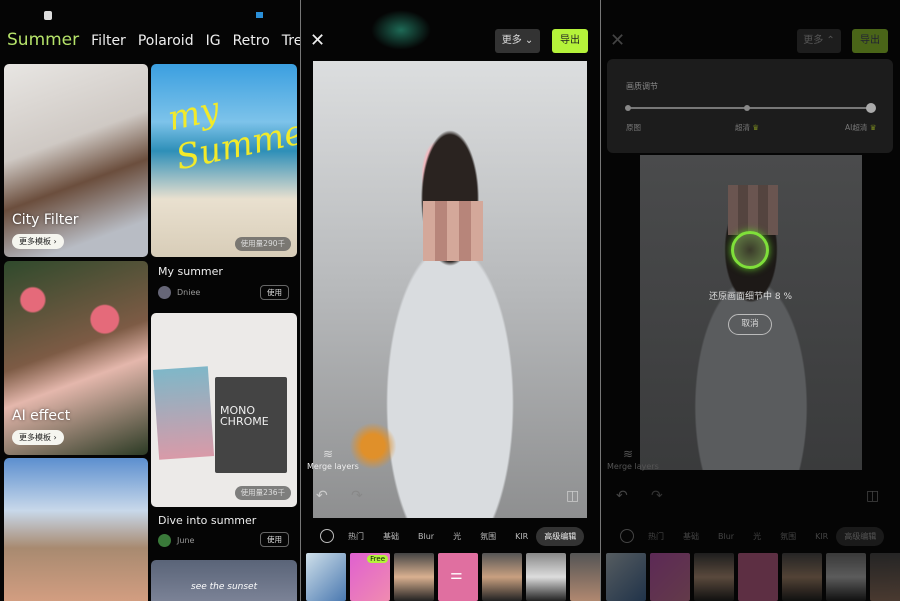  I want to click on usage-count-badge: 使用量236千, so click(262, 493).